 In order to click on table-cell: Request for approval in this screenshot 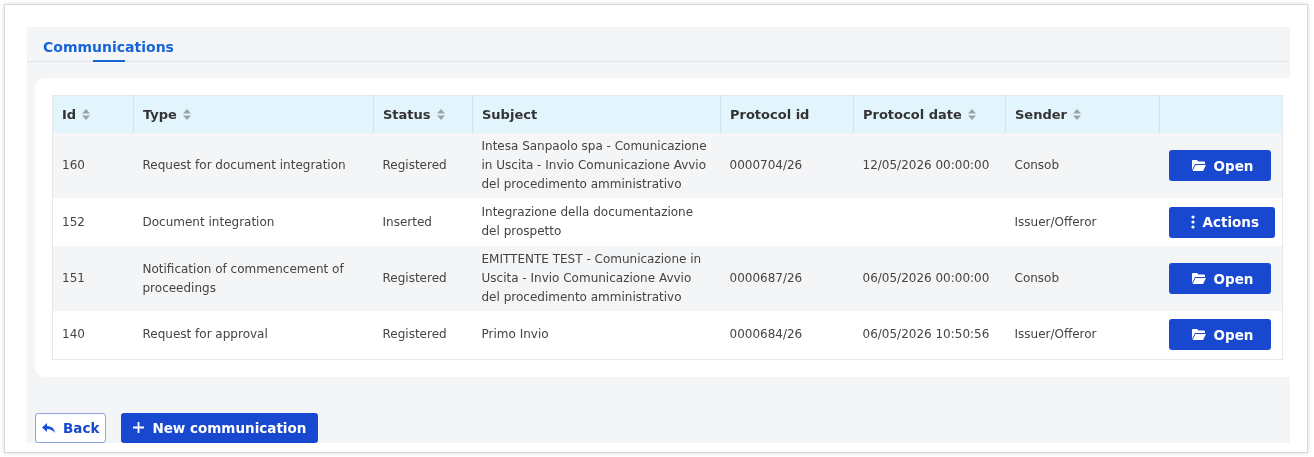, I will do `click(205, 334)`.